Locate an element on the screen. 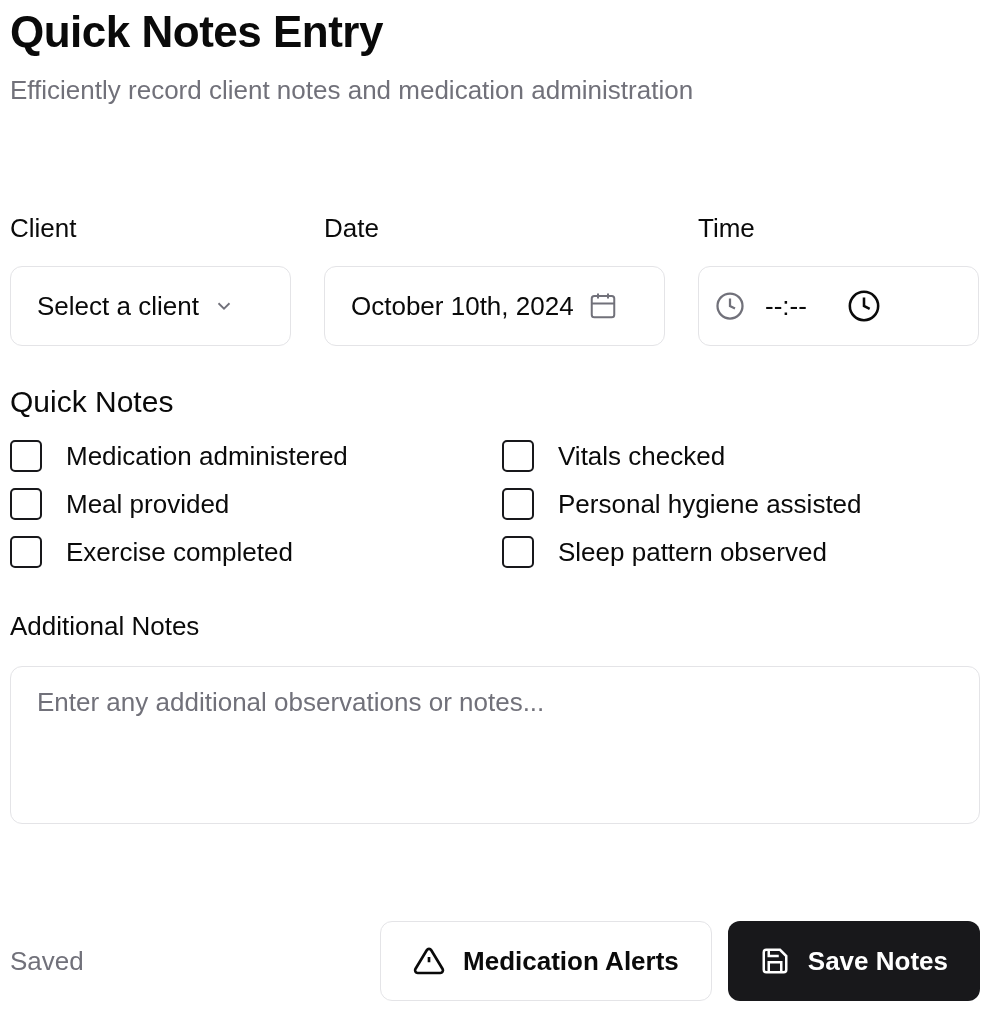  section-title: Additional Notes is located at coordinates (105, 626).